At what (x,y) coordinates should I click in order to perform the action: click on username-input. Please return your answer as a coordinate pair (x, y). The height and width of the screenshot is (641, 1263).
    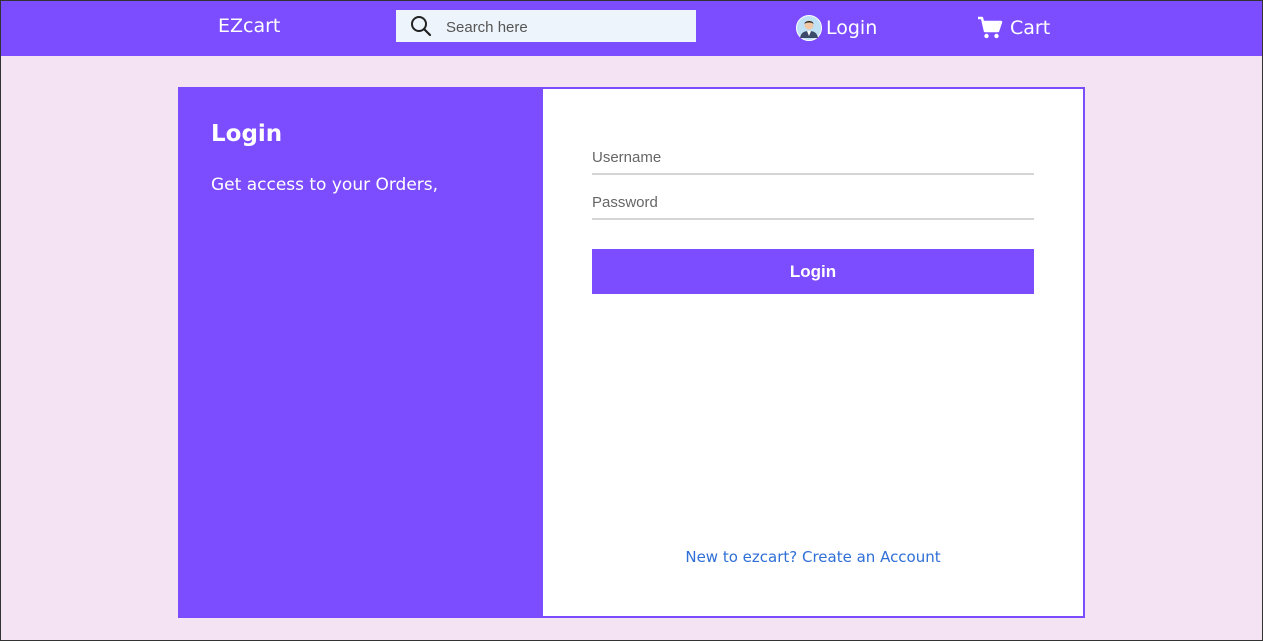
    Looking at the image, I should click on (813, 157).